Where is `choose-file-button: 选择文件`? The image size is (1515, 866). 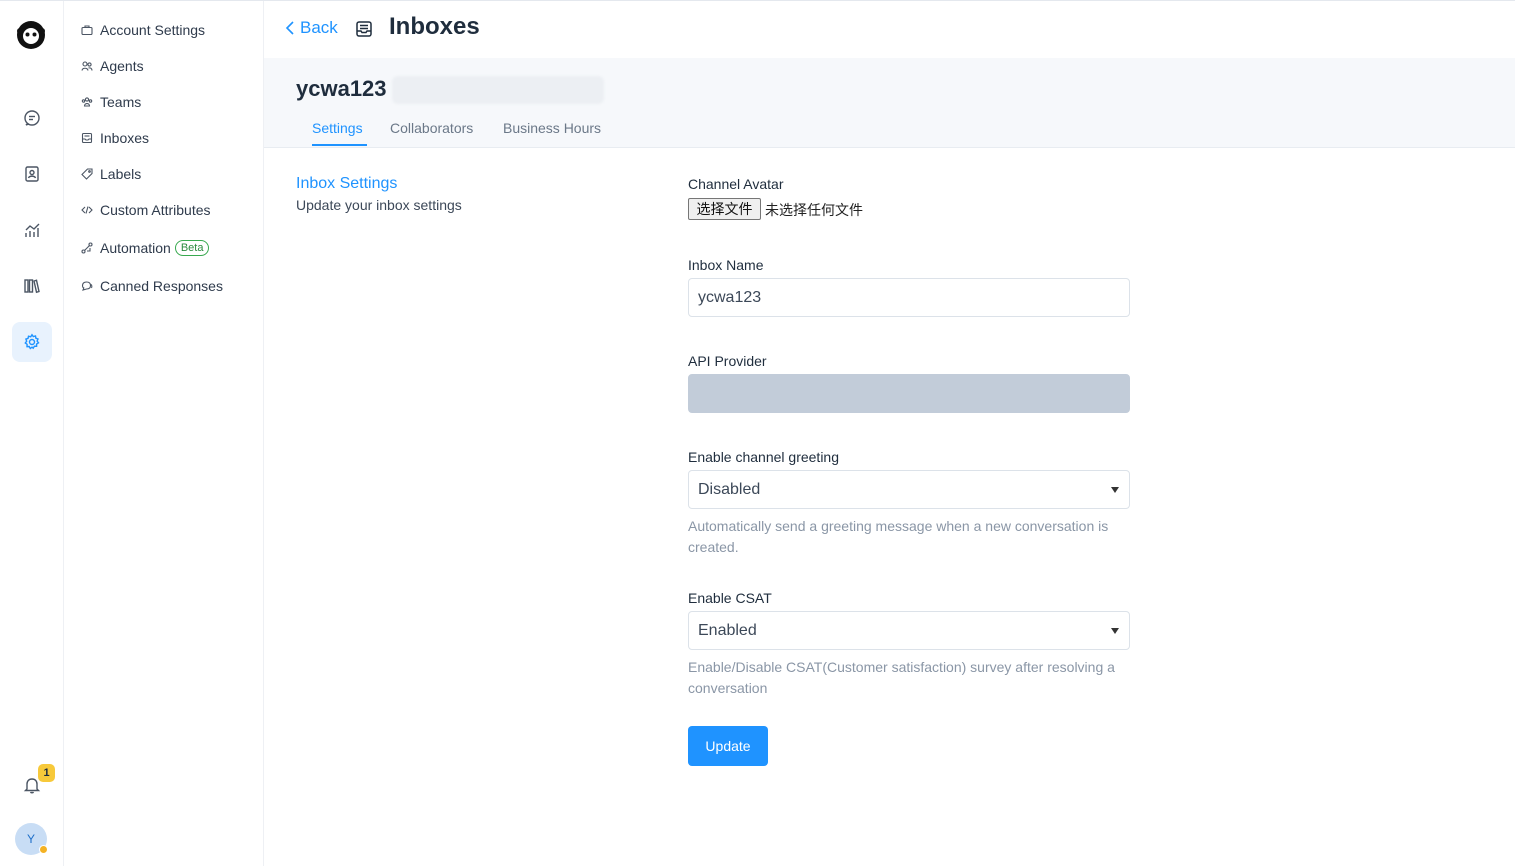 choose-file-button: 选择文件 is located at coordinates (724, 209).